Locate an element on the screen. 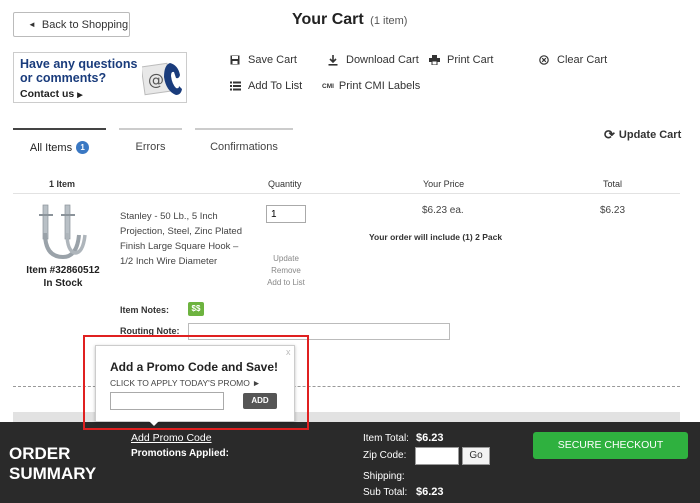 Image resolution: width=700 pixels, height=503 pixels. stock-status: In Stock is located at coordinates (63, 283).